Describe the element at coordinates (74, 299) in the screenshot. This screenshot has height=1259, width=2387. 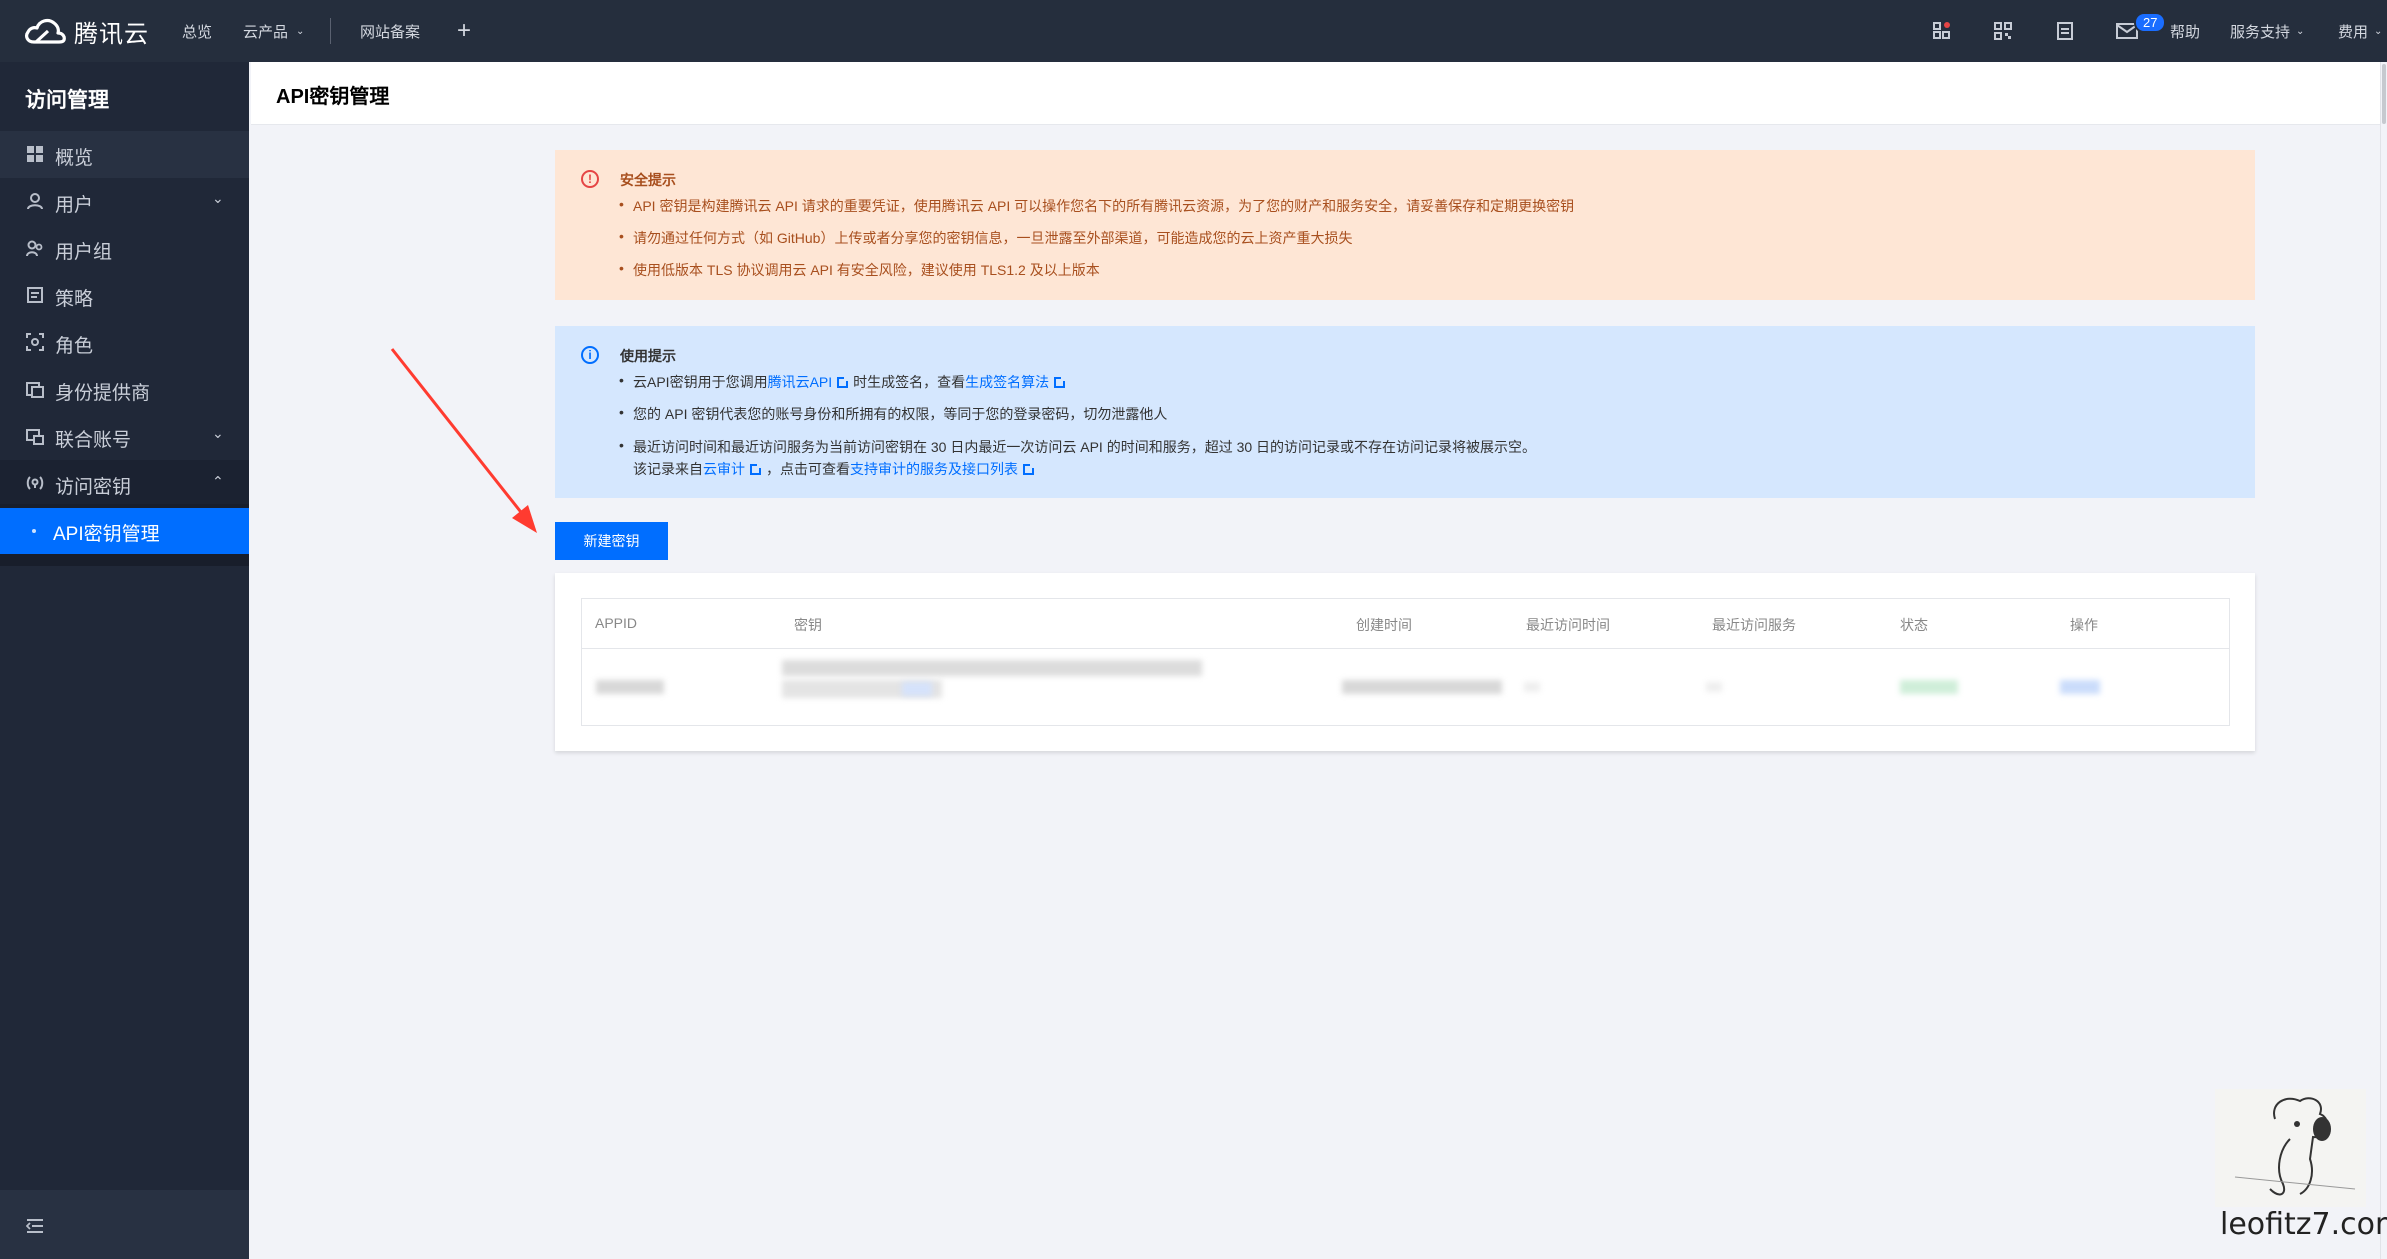
I see `sidebar-item-label: 策略` at that location.